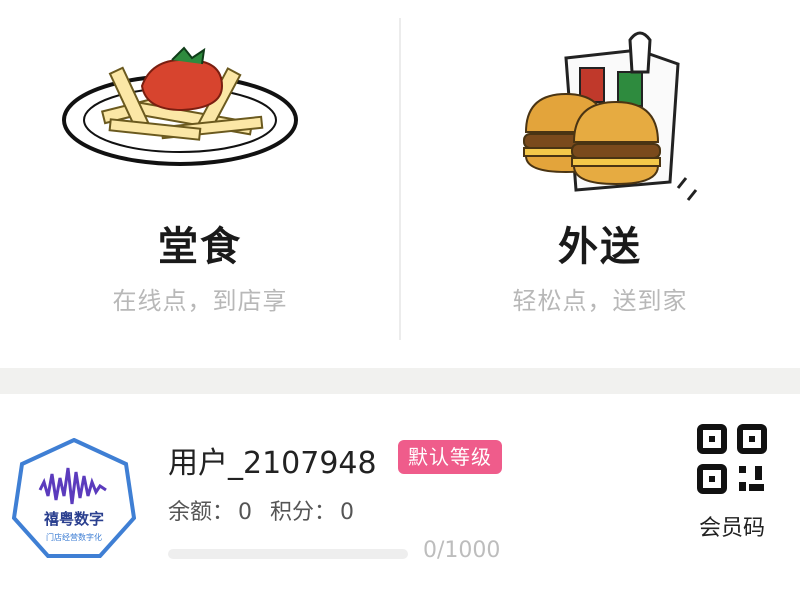  Describe the element at coordinates (462, 550) in the screenshot. I see `level-progress-text: 0/1000` at that location.